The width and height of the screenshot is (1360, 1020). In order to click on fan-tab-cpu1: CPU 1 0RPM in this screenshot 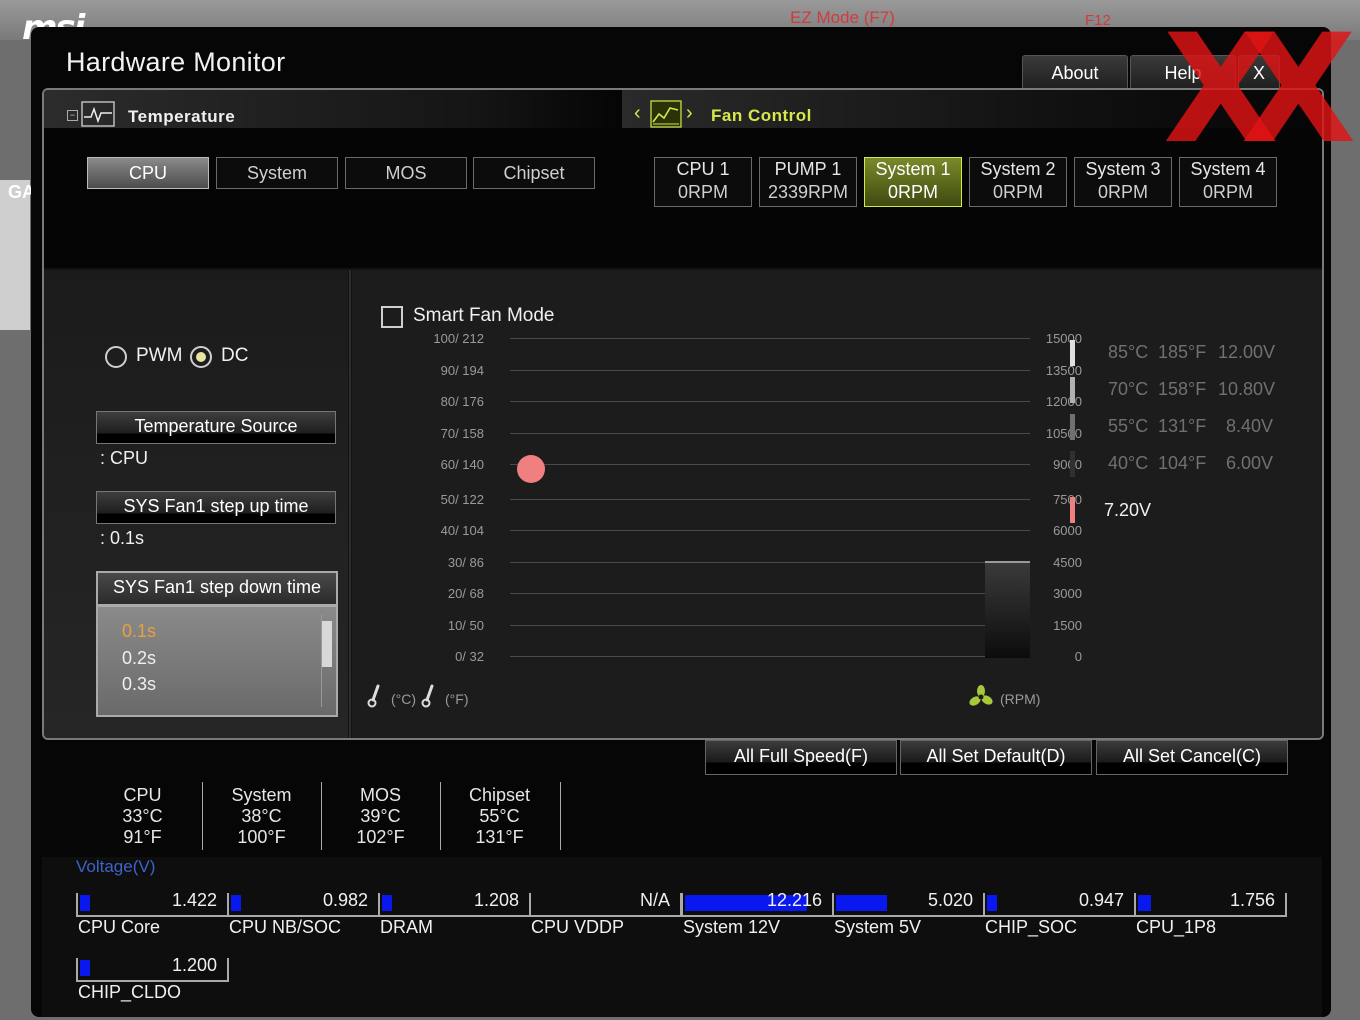, I will do `click(703, 182)`.